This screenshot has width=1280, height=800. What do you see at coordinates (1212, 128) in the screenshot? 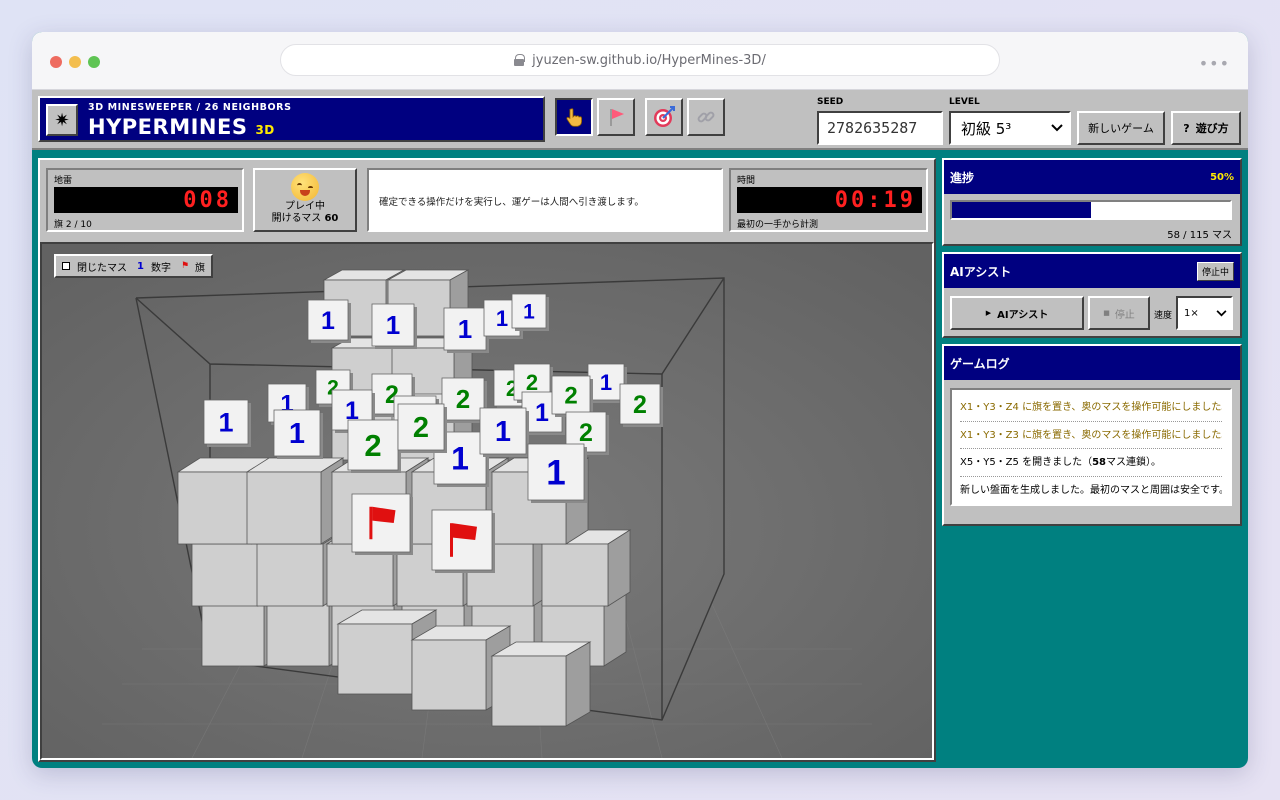
I see `help-button-label: 遊び方` at bounding box center [1212, 128].